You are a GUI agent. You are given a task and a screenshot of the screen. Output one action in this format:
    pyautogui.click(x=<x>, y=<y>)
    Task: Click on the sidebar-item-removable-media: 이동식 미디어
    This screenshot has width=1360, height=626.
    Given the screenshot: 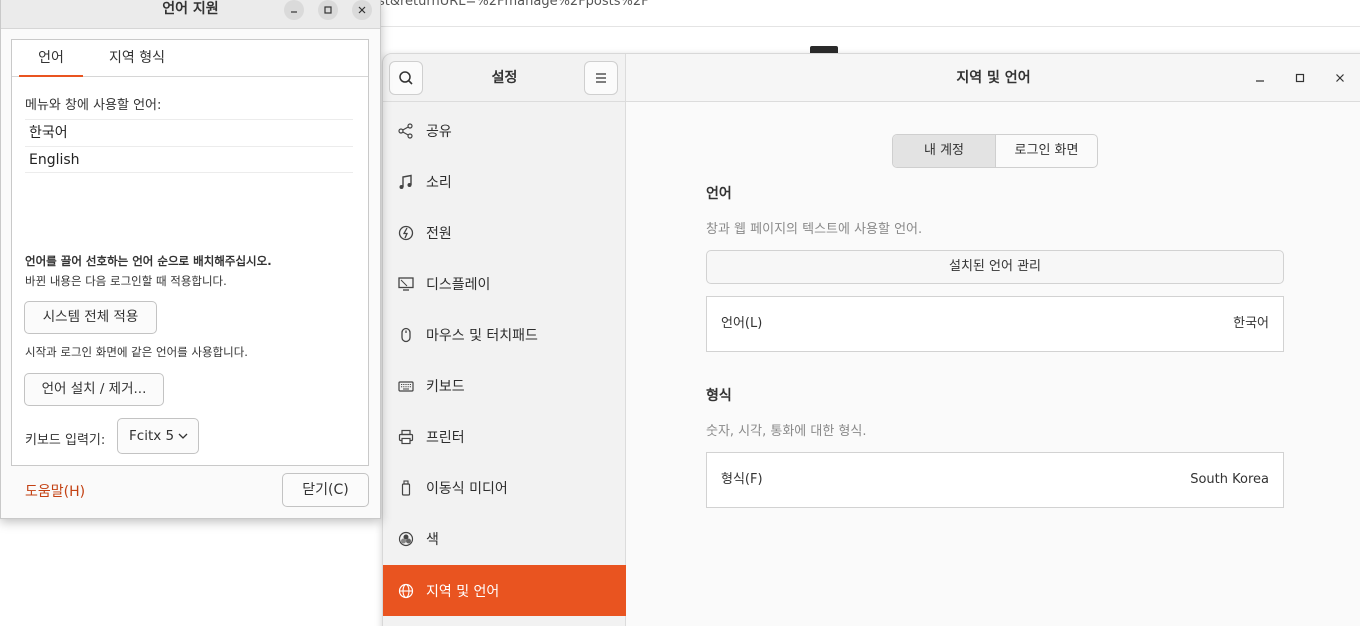 What is the action you would take?
    pyautogui.click(x=504, y=487)
    